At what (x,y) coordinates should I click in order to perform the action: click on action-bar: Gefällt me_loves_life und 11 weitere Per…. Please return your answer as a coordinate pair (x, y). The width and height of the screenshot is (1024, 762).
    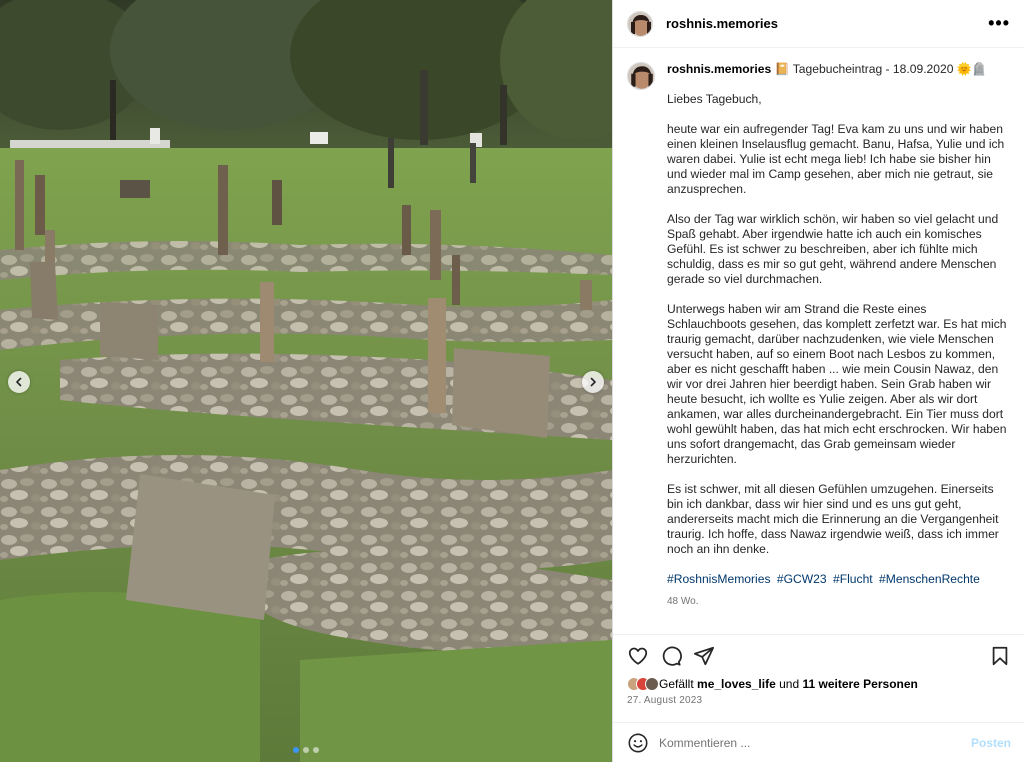
    Looking at the image, I should click on (818, 670).